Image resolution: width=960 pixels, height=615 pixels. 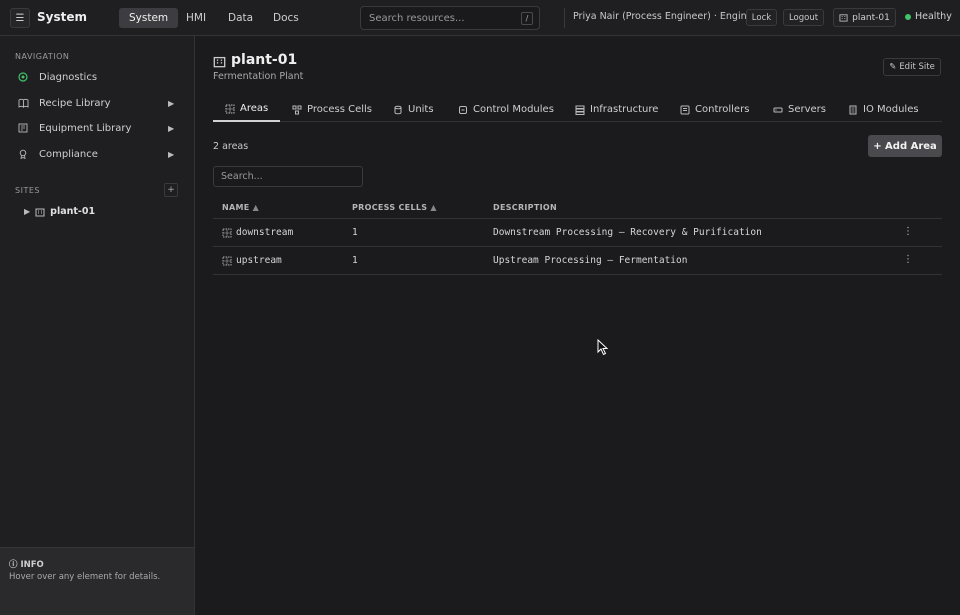 I want to click on grid-icon, so click(x=230, y=108).